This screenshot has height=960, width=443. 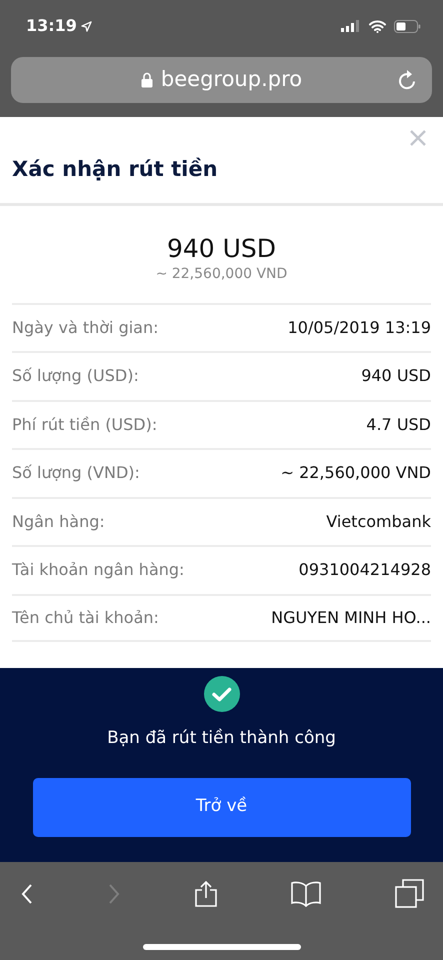 What do you see at coordinates (359, 327) in the screenshot?
I see `detail-value: 10/05/2019 13:19` at bounding box center [359, 327].